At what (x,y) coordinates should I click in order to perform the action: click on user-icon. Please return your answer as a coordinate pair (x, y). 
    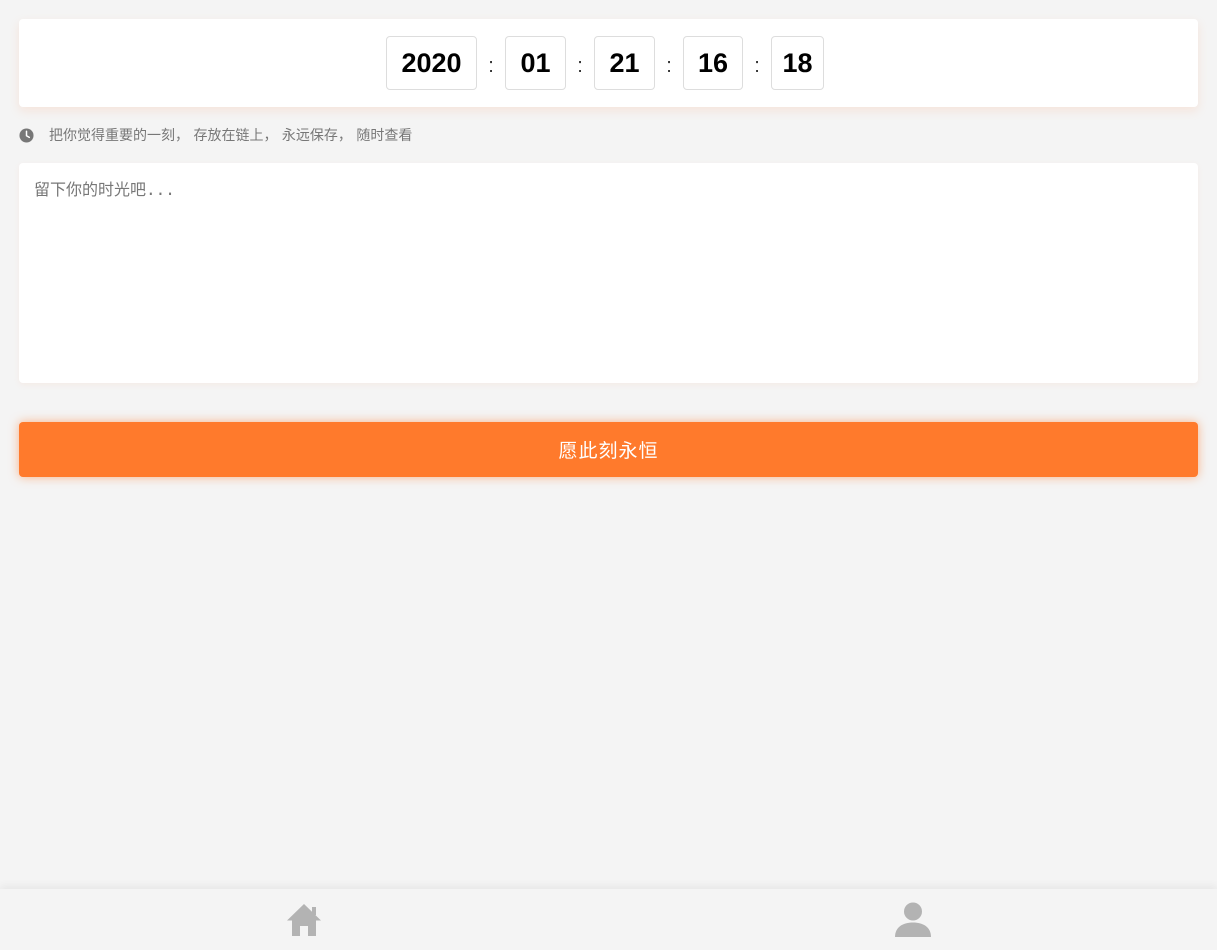
    Looking at the image, I should click on (913, 920).